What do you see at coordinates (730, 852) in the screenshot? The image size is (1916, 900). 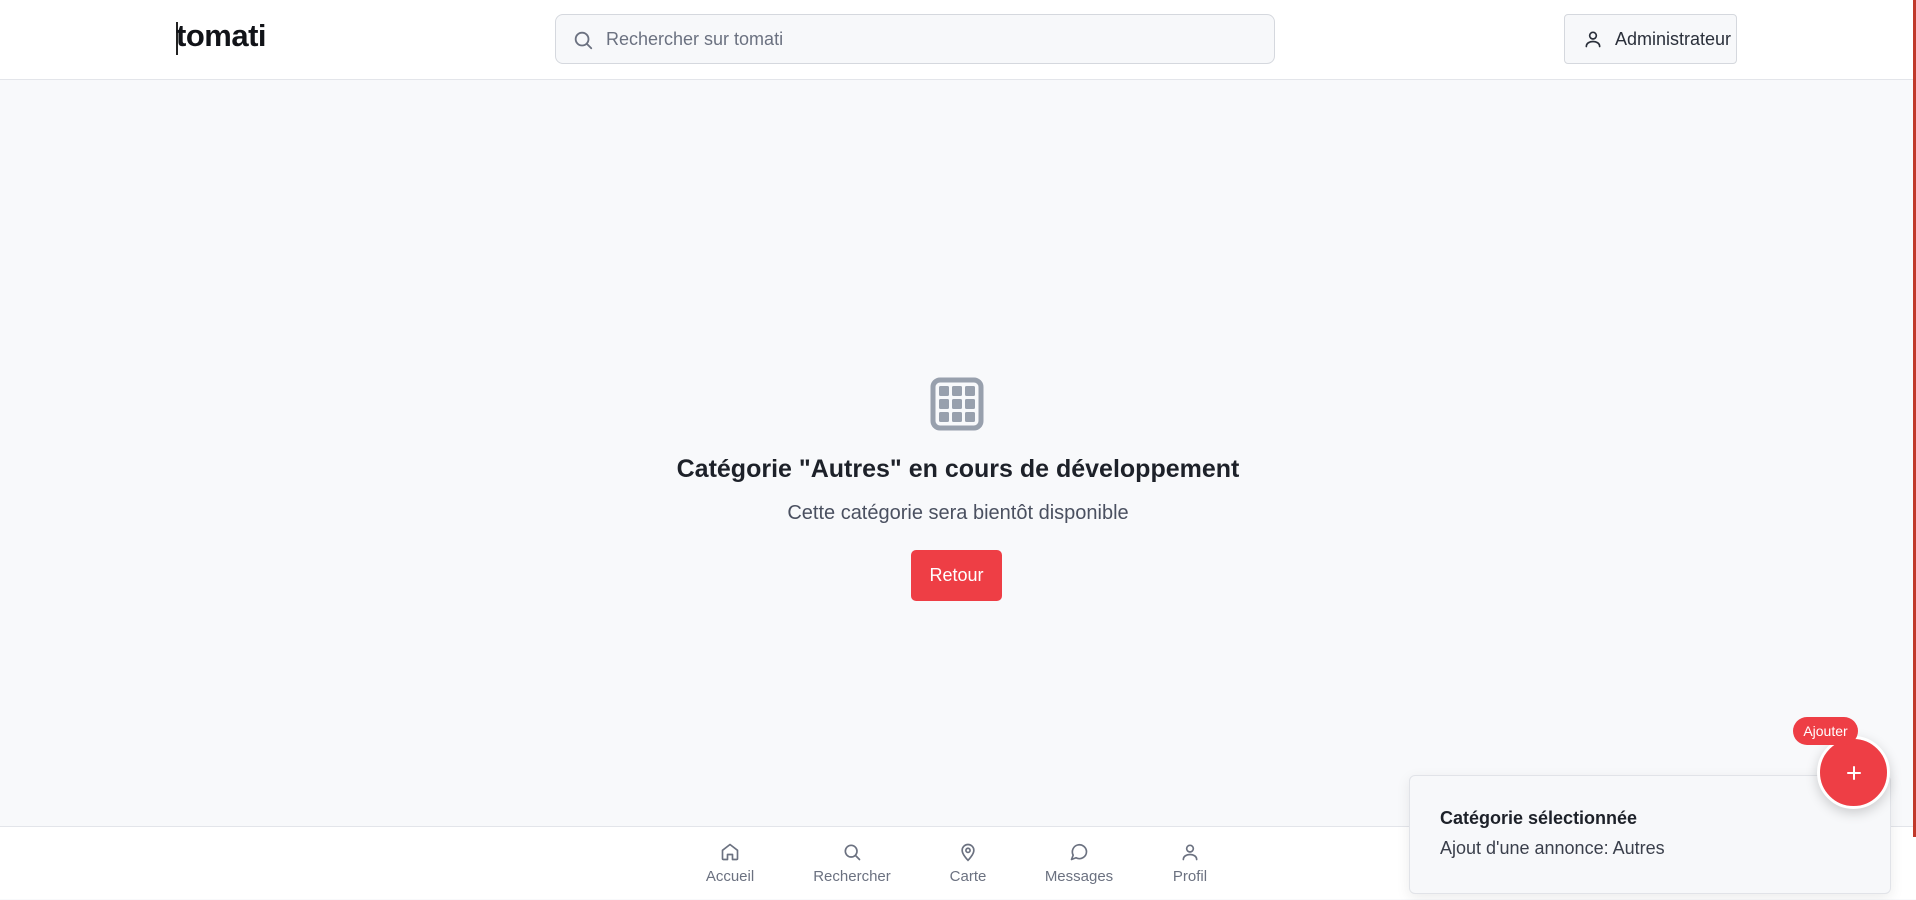 I see `home-icon` at bounding box center [730, 852].